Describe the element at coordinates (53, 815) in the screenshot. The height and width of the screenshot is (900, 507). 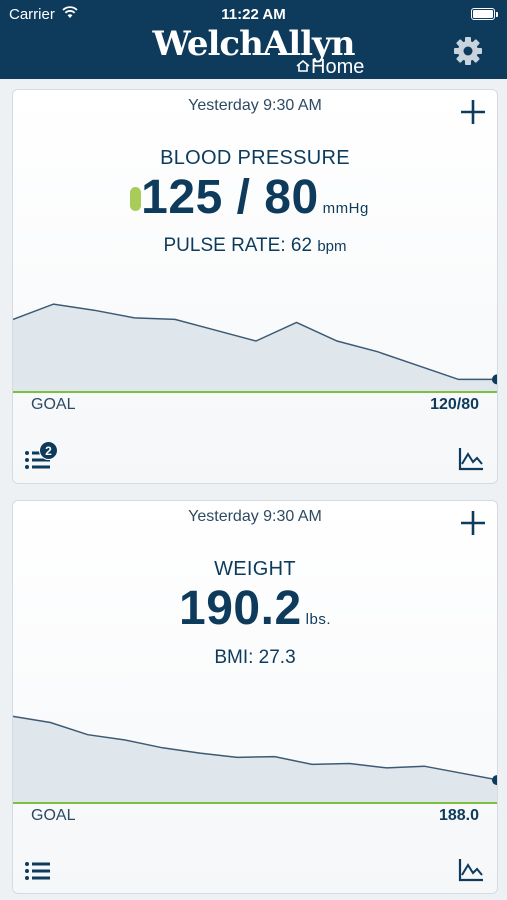
I see `weight-goal-label: GOAL` at that location.